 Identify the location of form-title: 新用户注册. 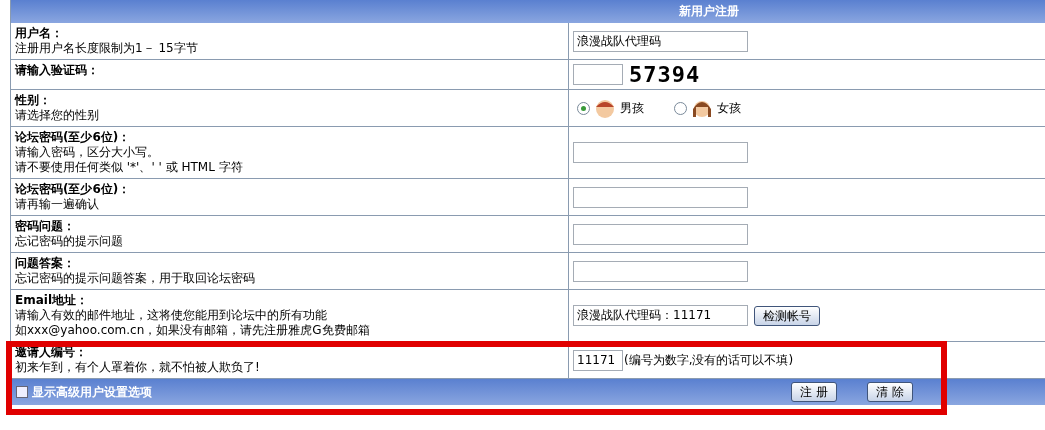
(709, 11).